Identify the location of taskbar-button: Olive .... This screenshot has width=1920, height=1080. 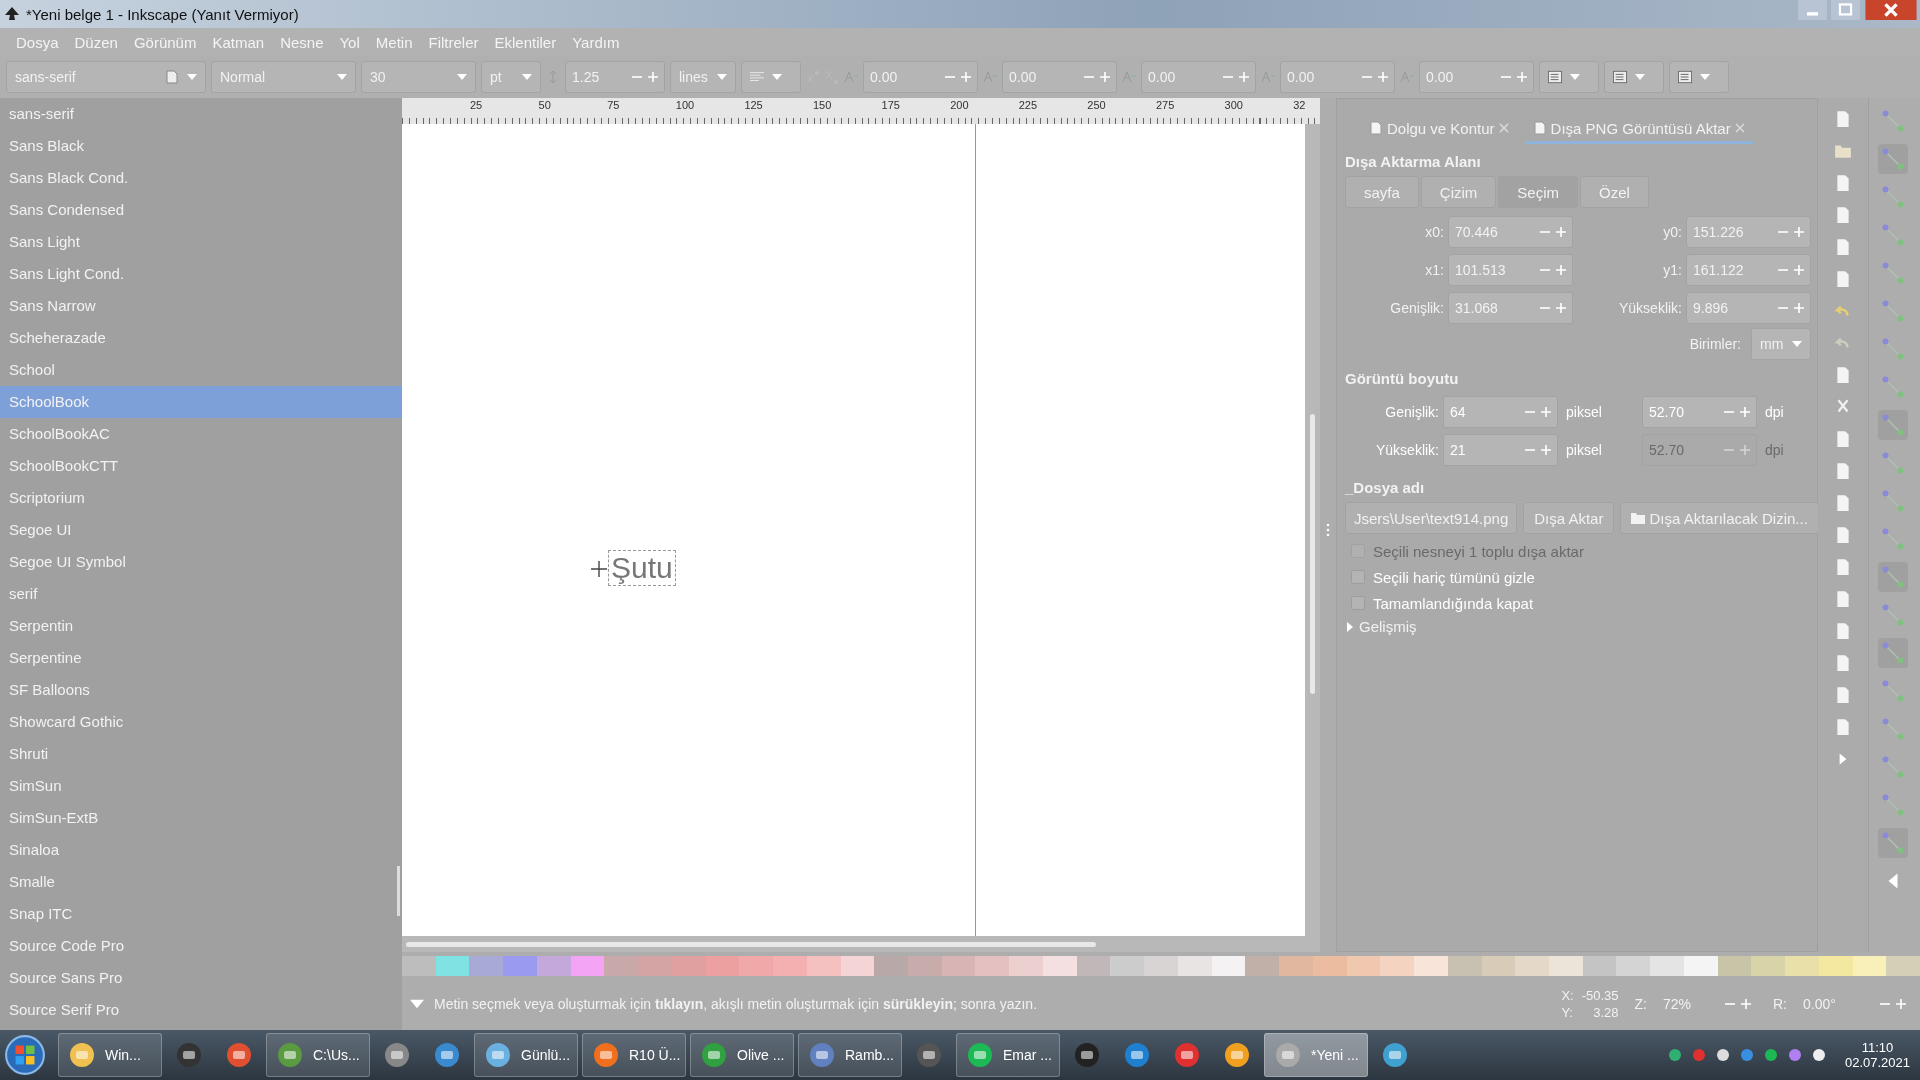
(742, 1055).